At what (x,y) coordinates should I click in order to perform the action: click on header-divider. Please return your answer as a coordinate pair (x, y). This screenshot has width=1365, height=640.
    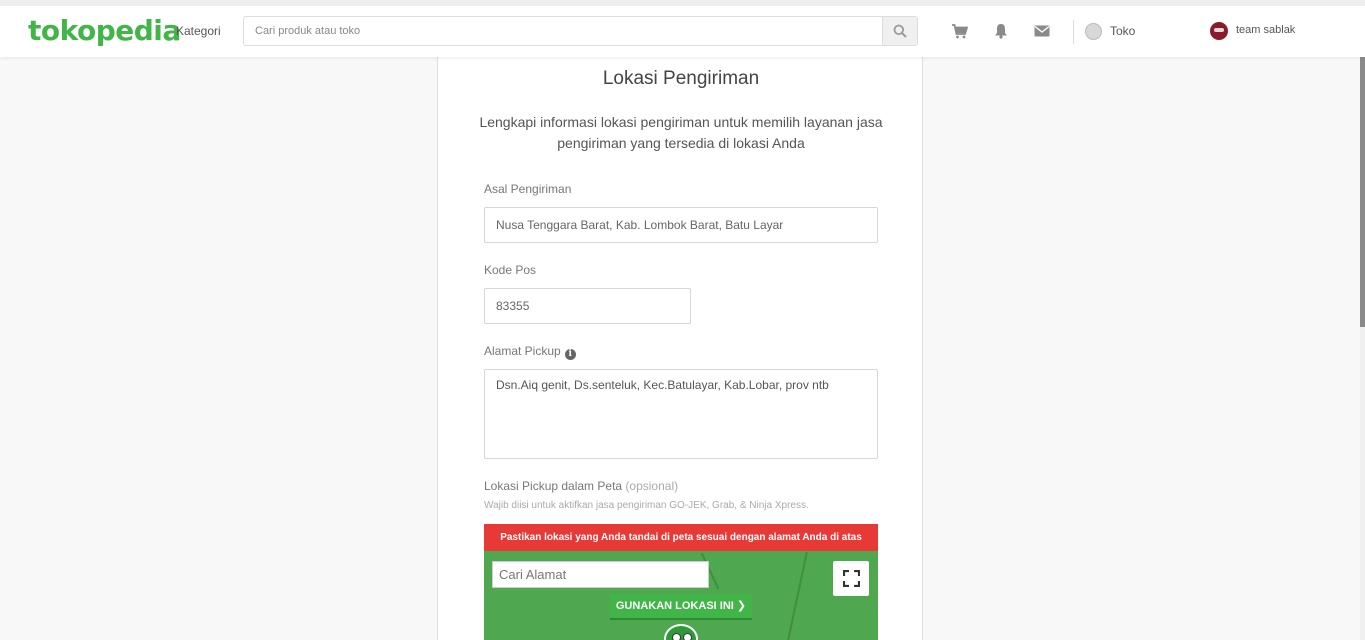
    Looking at the image, I should click on (1073, 32).